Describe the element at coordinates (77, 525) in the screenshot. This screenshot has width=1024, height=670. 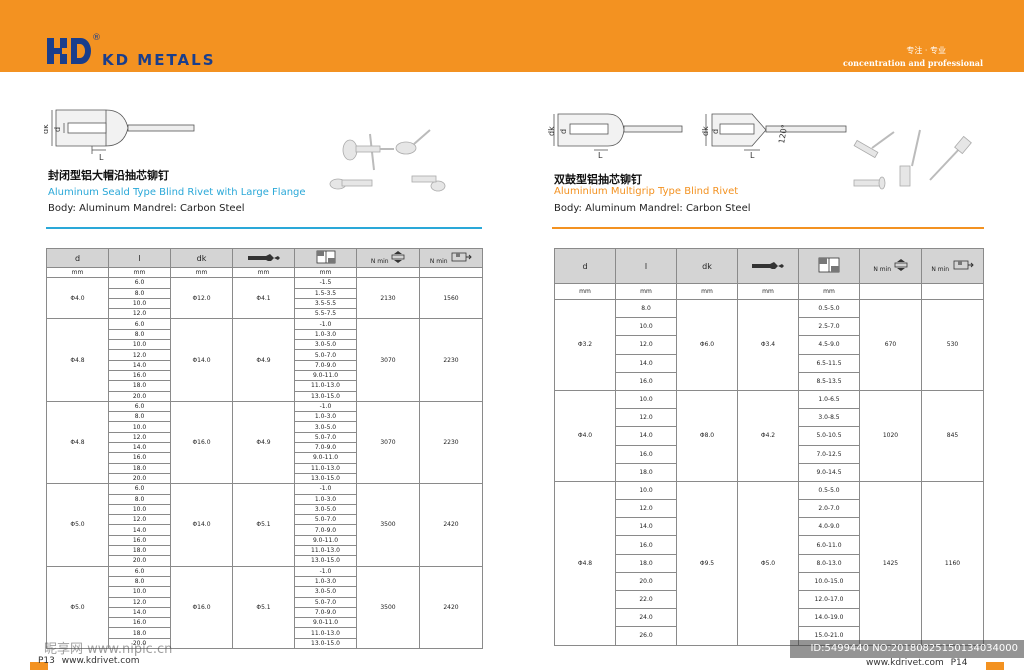
I see `diameter-cell: Φ5.0` at that location.